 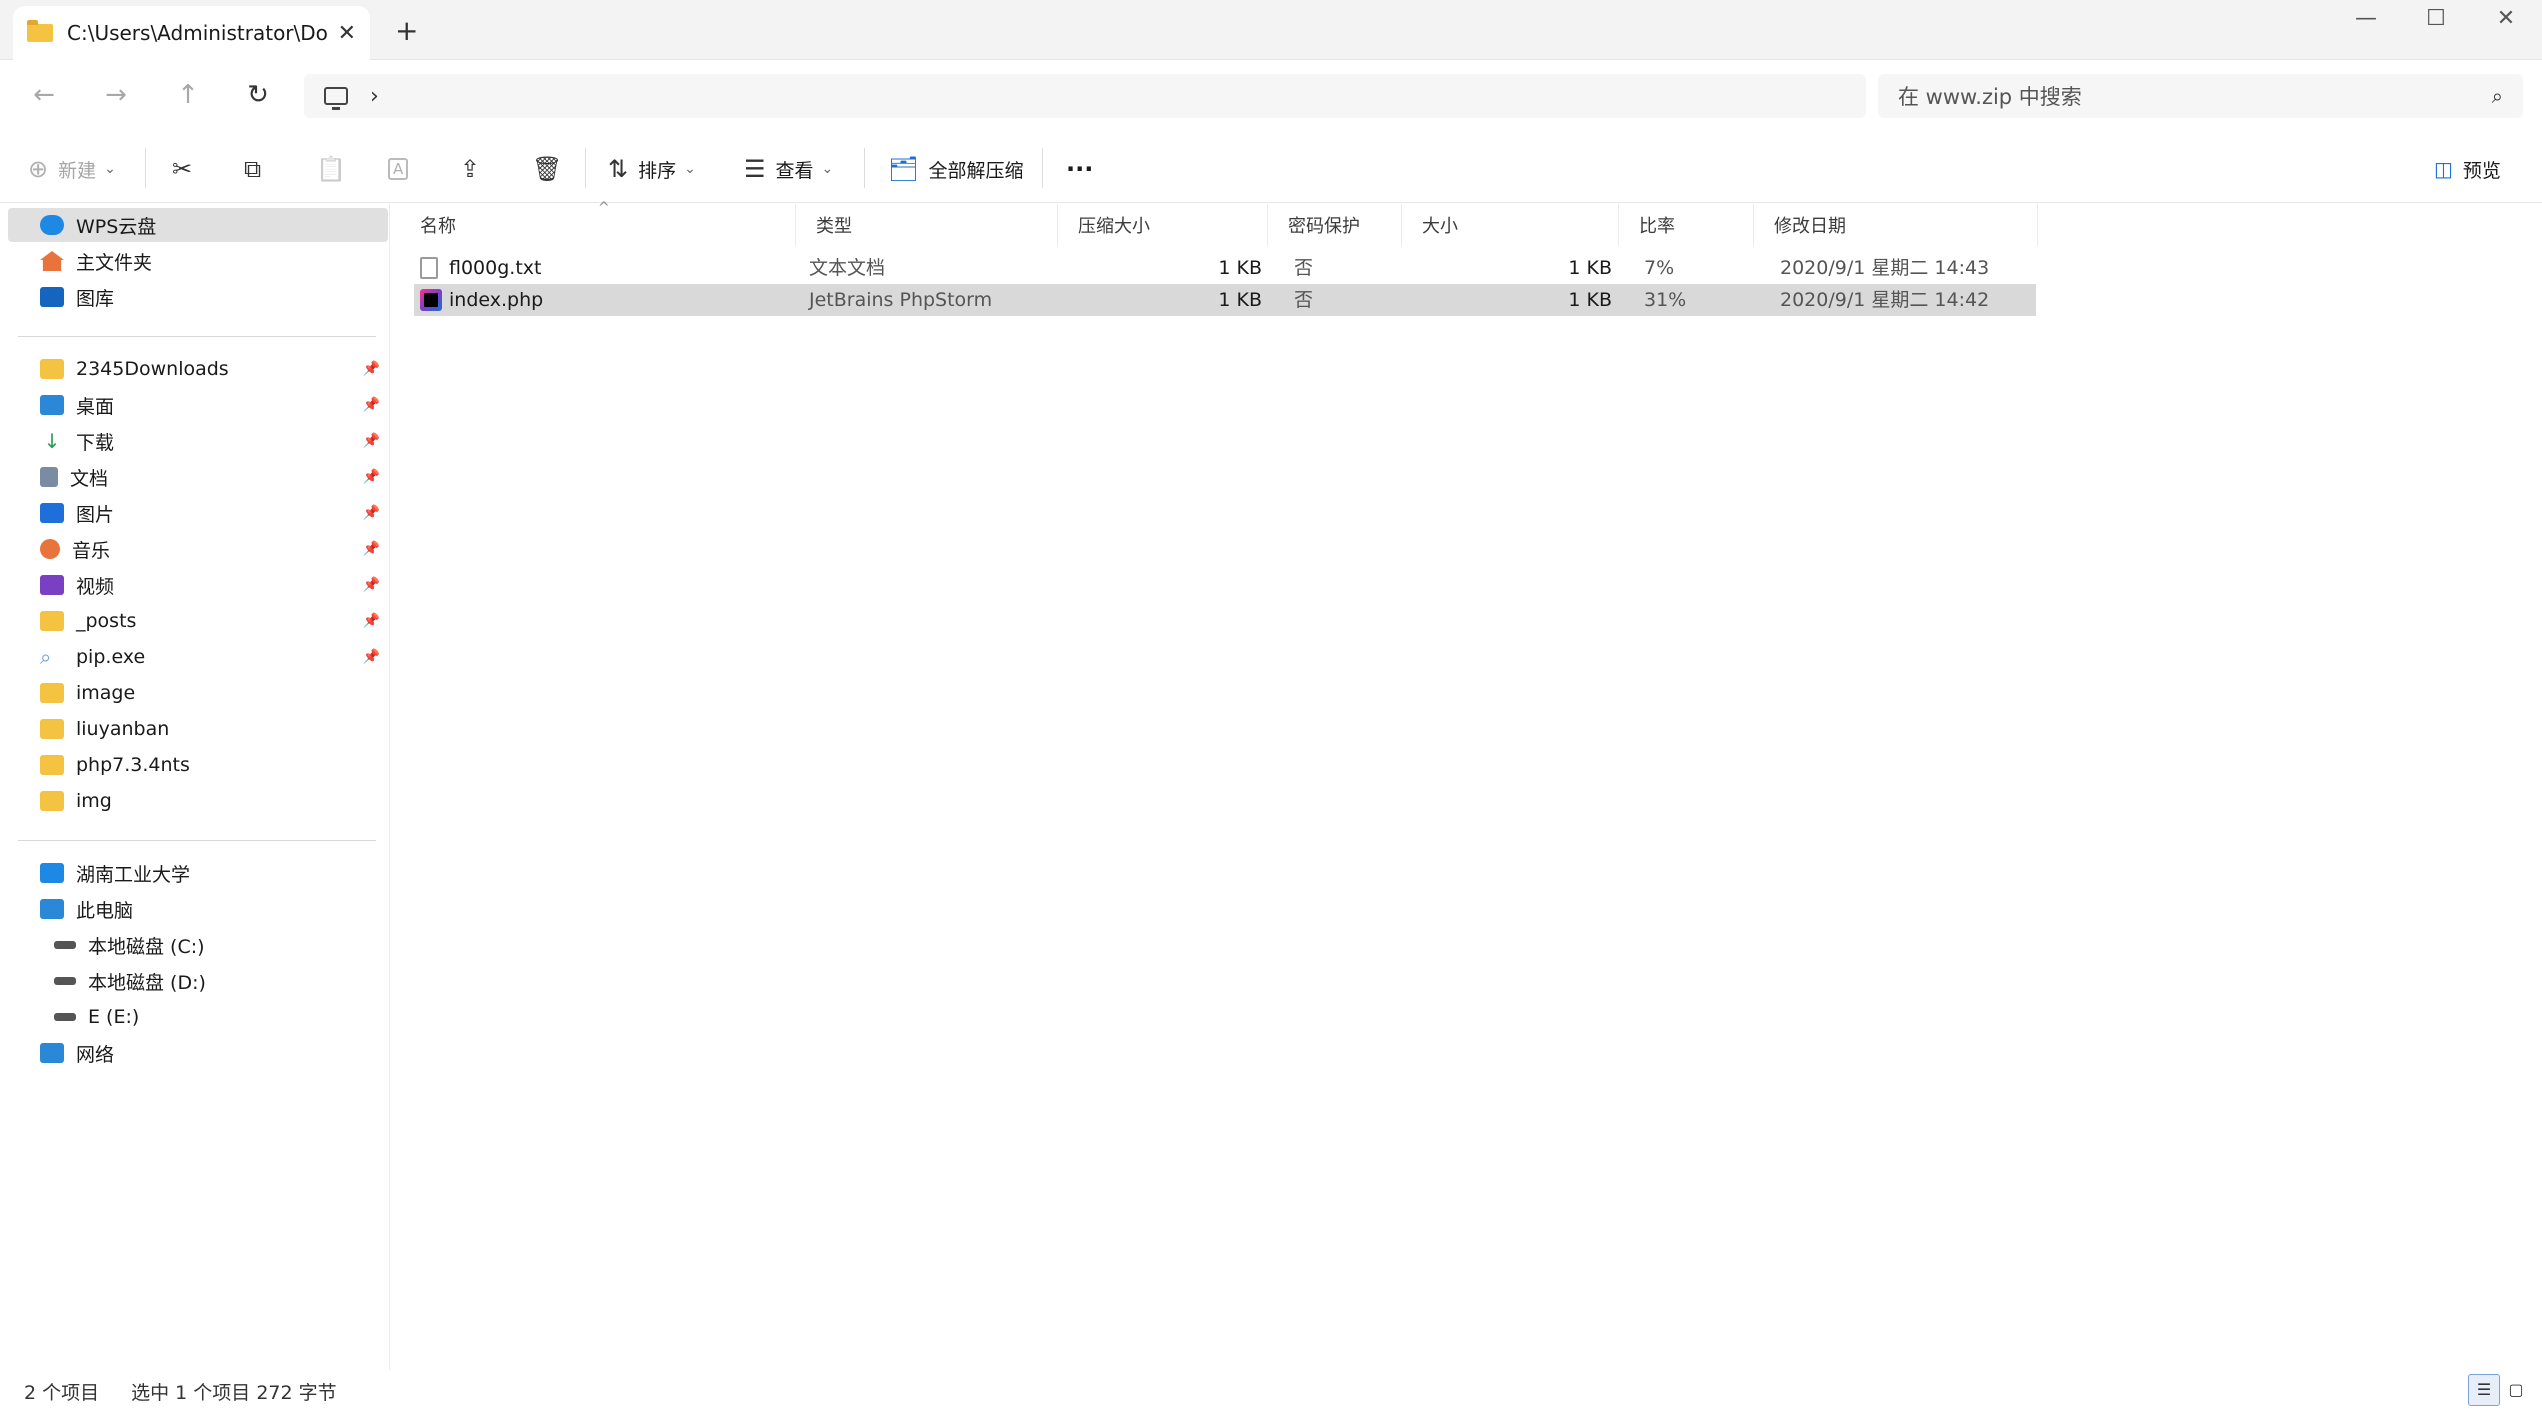 What do you see at coordinates (2516, 1390) in the screenshot?
I see `tiles-view-icon: ▢` at bounding box center [2516, 1390].